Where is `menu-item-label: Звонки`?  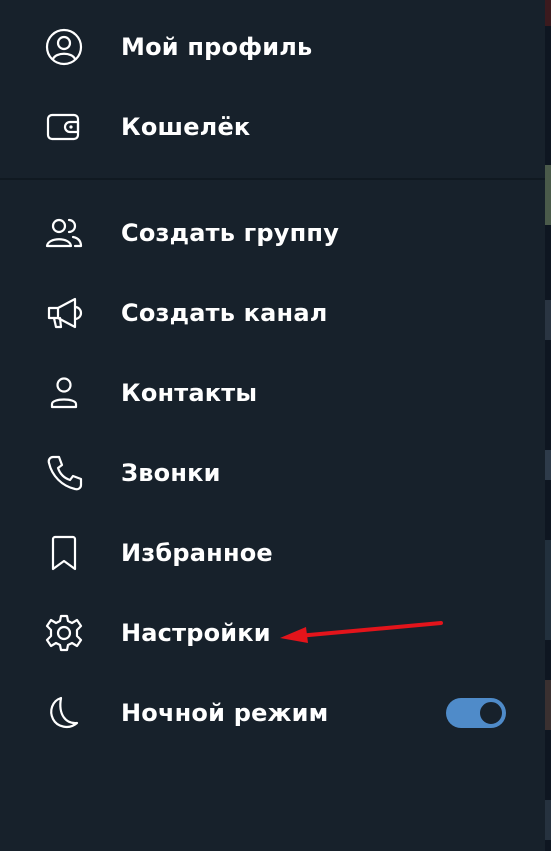 menu-item-label: Звонки is located at coordinates (171, 473).